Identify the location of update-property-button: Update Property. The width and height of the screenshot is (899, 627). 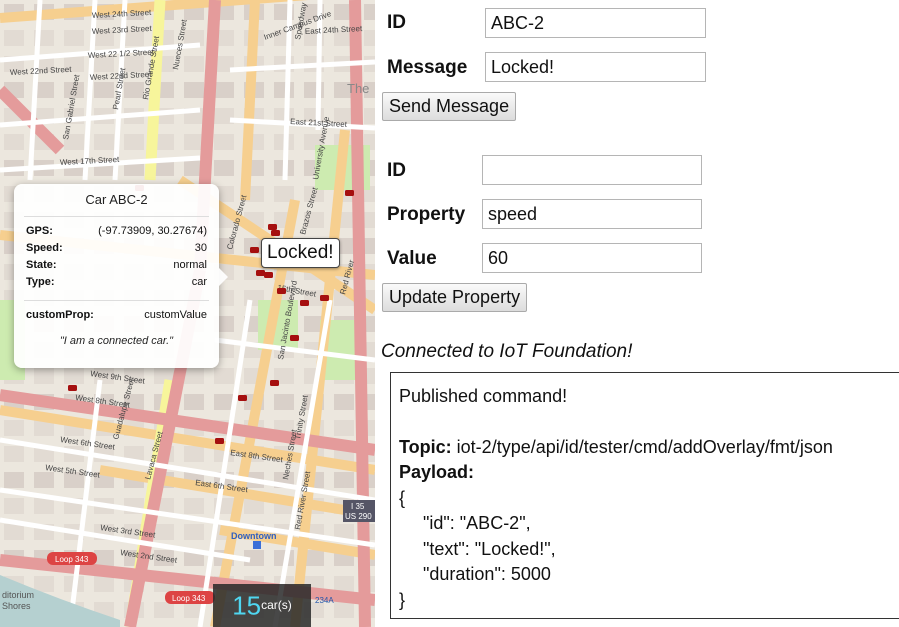
(455, 297).